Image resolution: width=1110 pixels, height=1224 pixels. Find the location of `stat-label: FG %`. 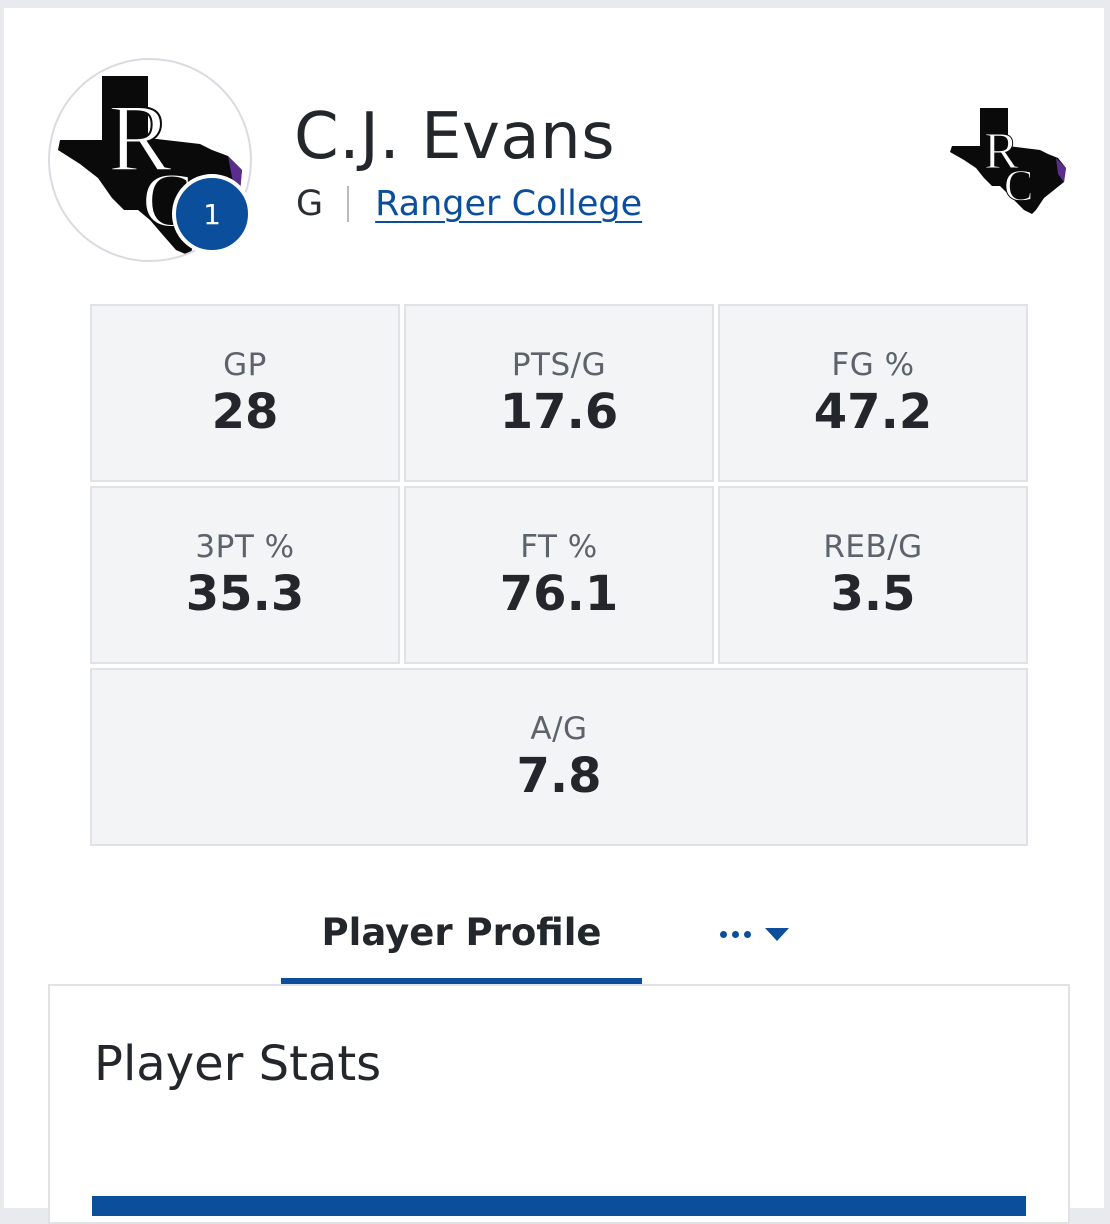

stat-label: FG % is located at coordinates (873, 364).